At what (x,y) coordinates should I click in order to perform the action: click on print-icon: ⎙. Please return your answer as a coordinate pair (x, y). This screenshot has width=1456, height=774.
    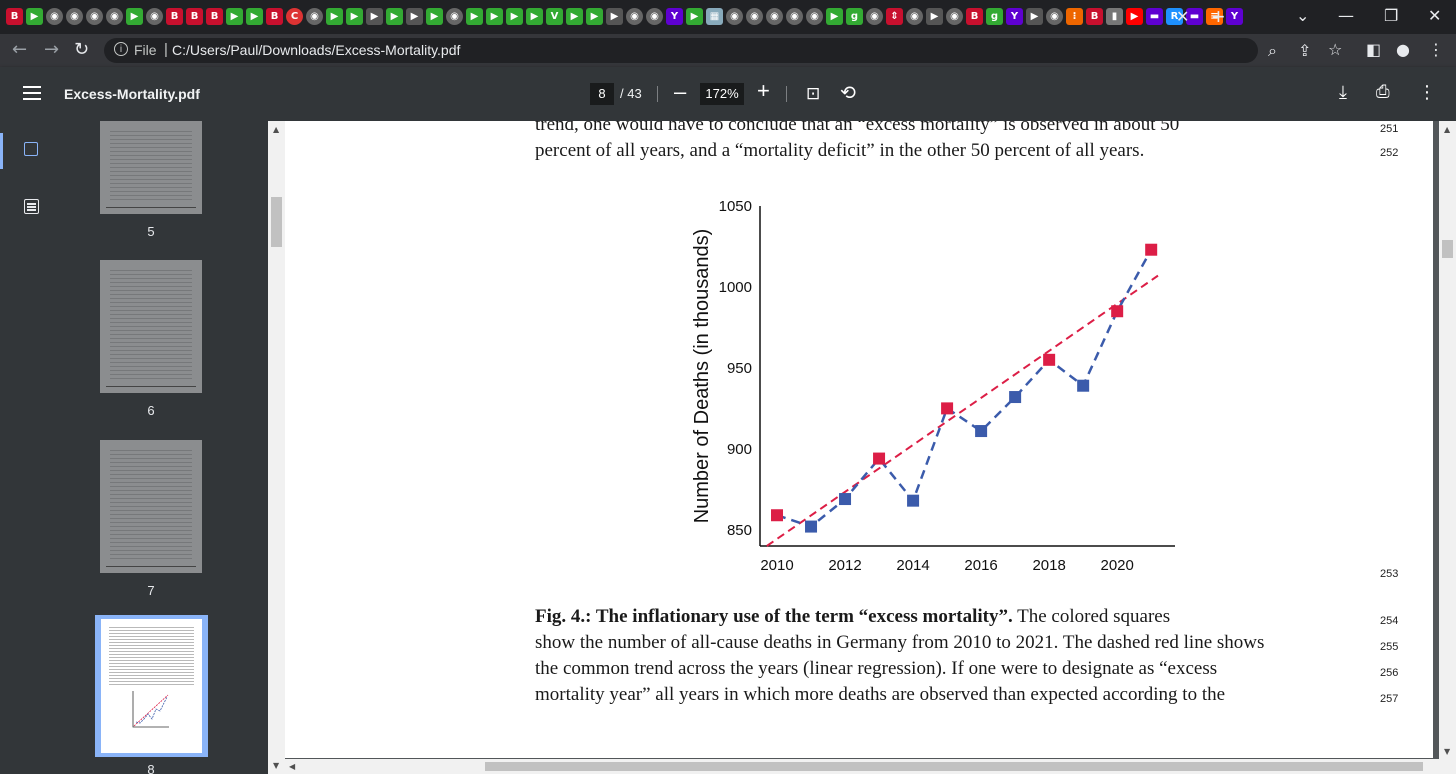
    Looking at the image, I should click on (1383, 92).